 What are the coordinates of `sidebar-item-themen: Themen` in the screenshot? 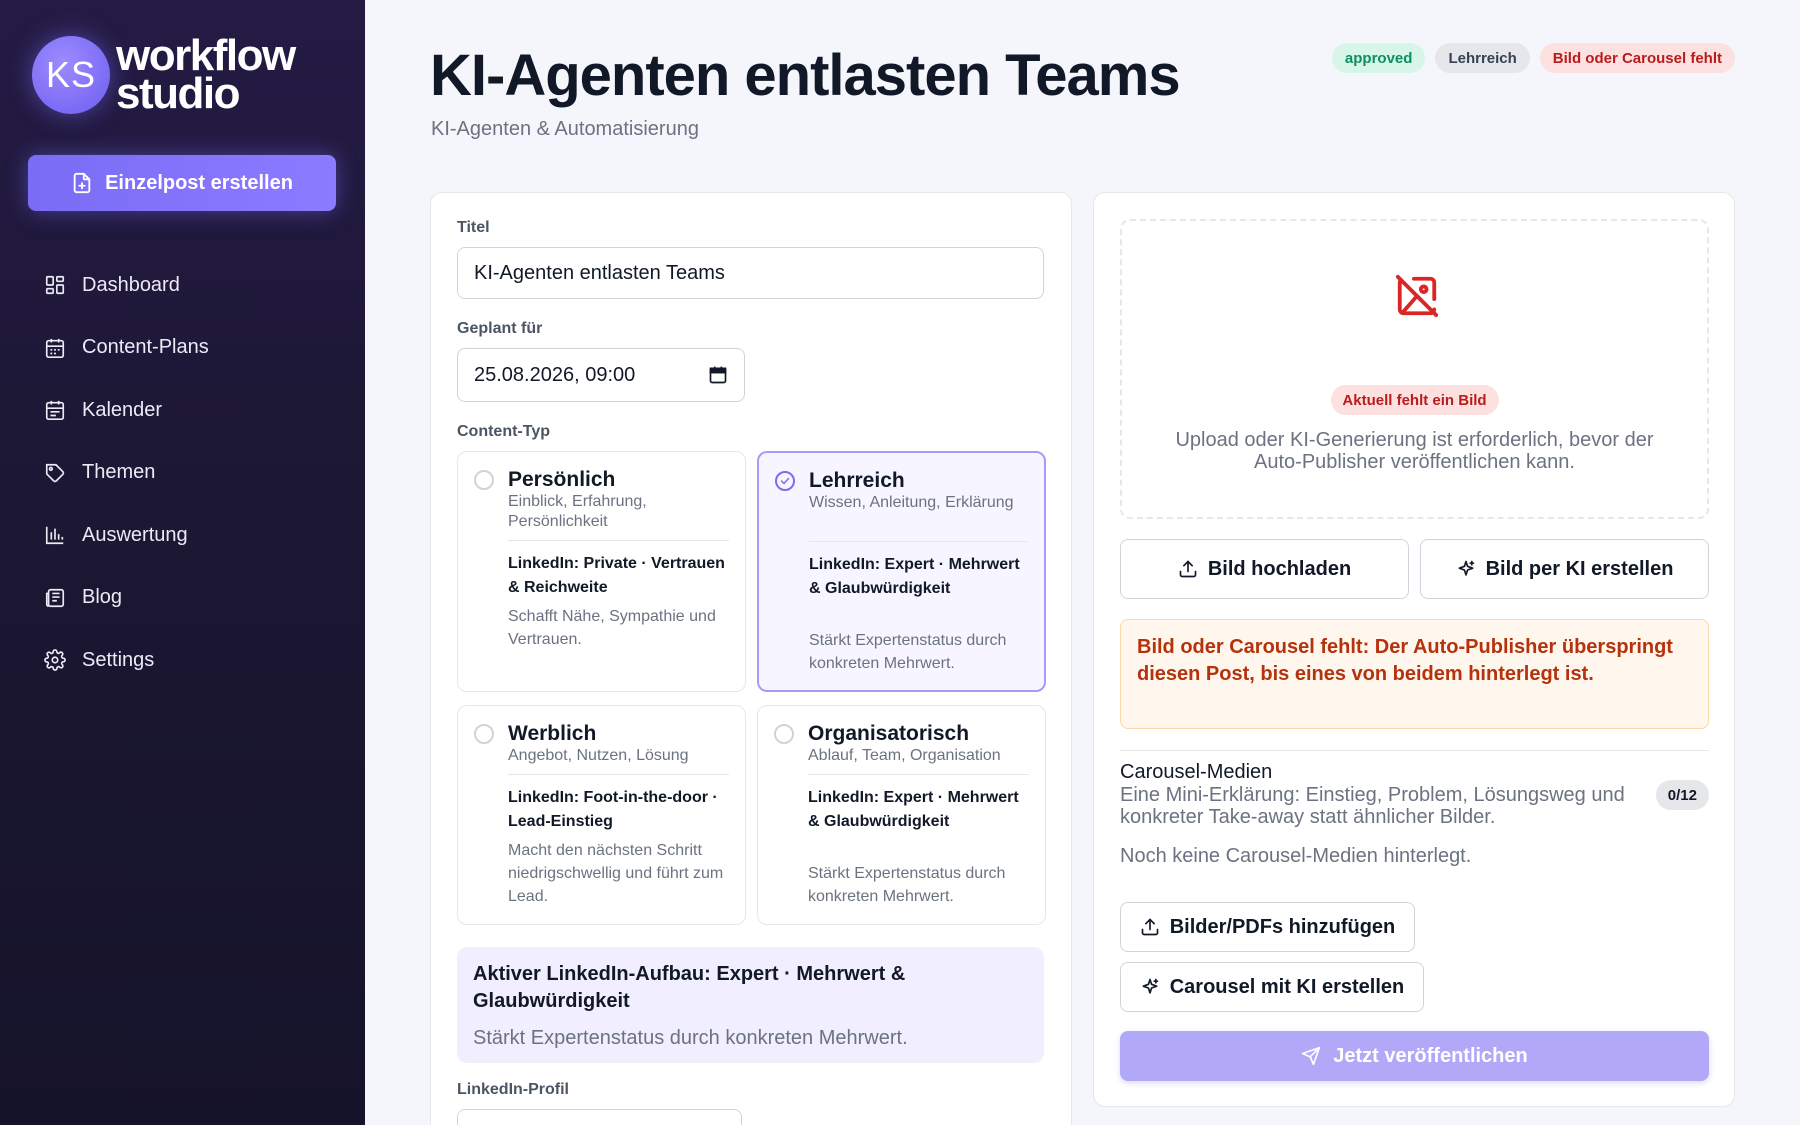 It's located at (182, 473).